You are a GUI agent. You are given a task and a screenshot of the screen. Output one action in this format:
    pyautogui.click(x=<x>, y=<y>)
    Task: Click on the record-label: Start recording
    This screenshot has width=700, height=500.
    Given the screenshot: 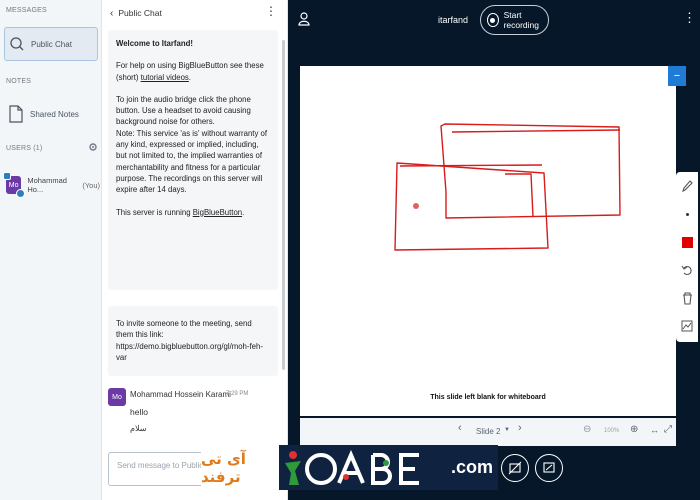 What is the action you would take?
    pyautogui.click(x=521, y=20)
    